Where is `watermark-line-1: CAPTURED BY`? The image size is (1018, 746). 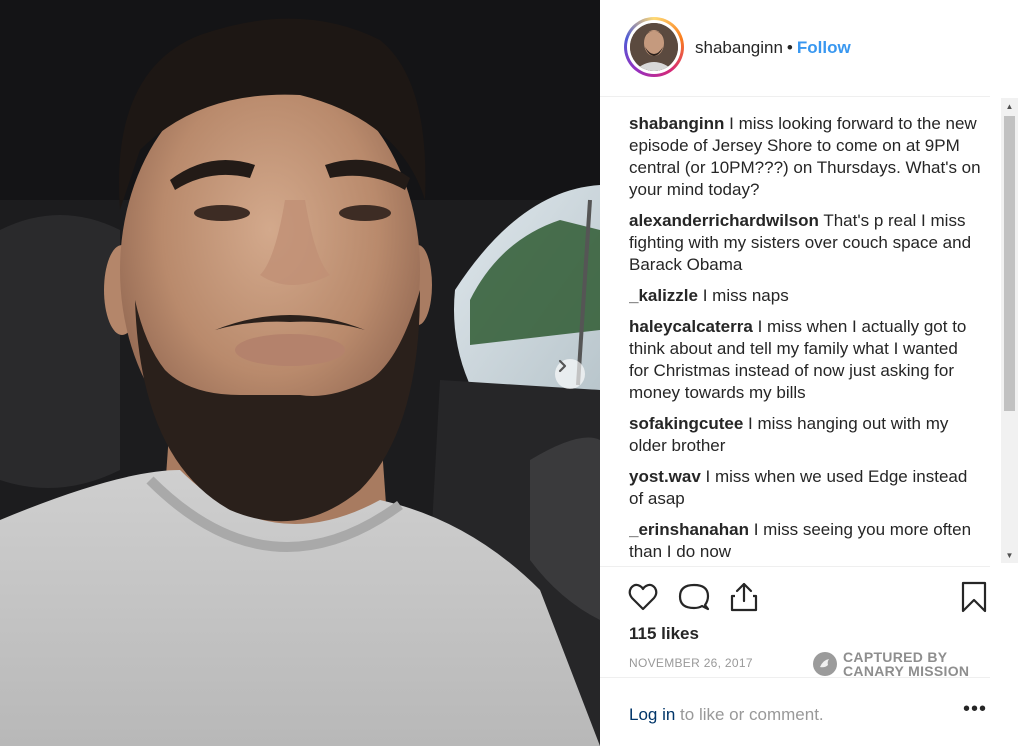
watermark-line-1: CAPTURED BY is located at coordinates (895, 657).